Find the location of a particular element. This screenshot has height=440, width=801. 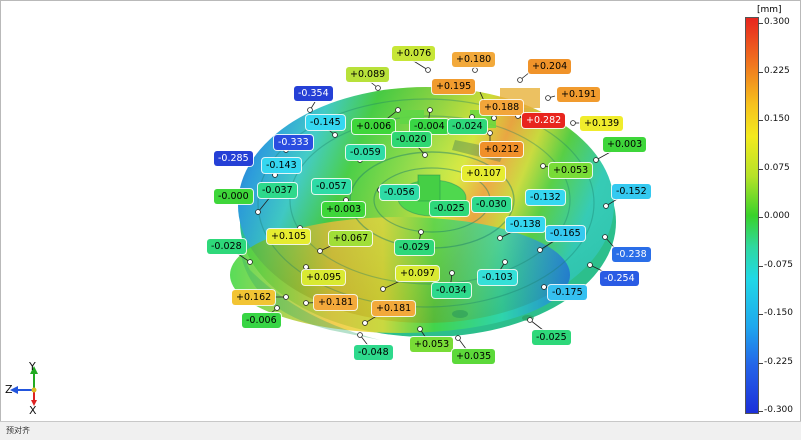

colorbar-tick-label: -0.150 is located at coordinates (779, 313).